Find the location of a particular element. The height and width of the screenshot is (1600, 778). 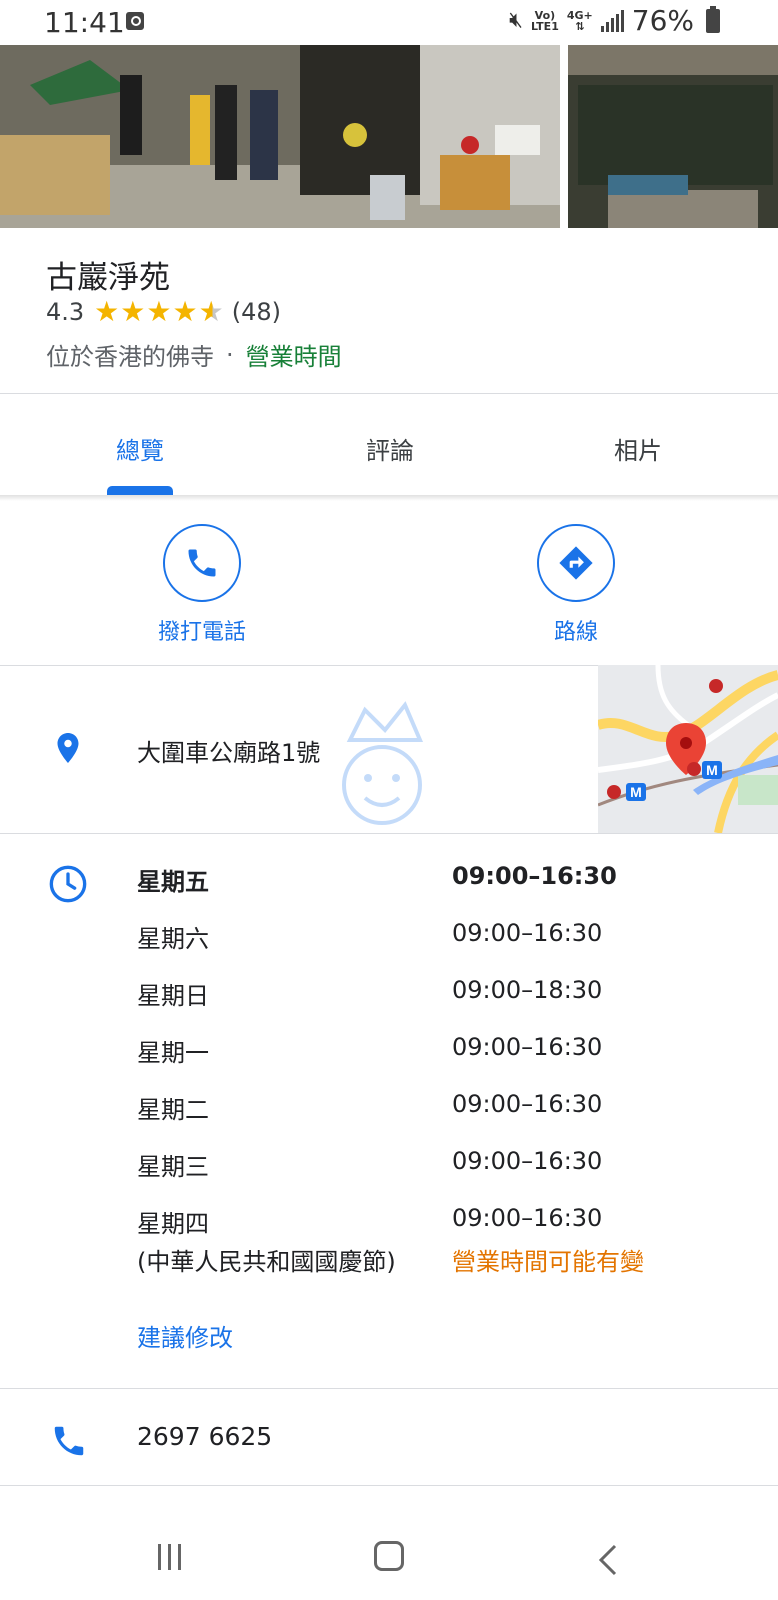

place-category: 位於香港的佛寺 is located at coordinates (130, 357).